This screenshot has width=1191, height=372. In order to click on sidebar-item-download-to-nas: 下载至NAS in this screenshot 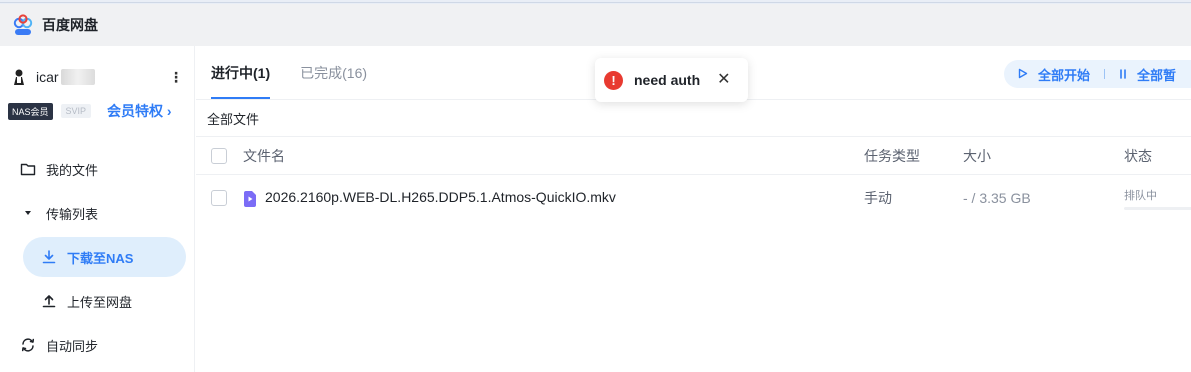, I will do `click(104, 257)`.